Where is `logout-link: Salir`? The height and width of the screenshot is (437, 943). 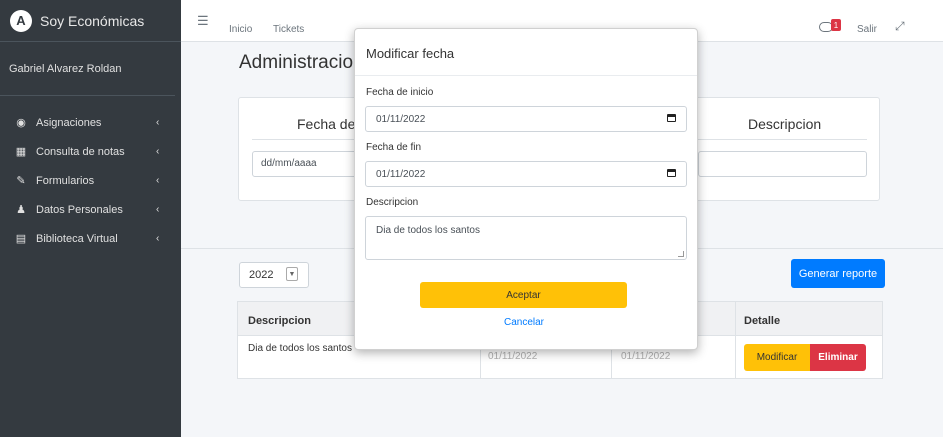 logout-link: Salir is located at coordinates (867, 29).